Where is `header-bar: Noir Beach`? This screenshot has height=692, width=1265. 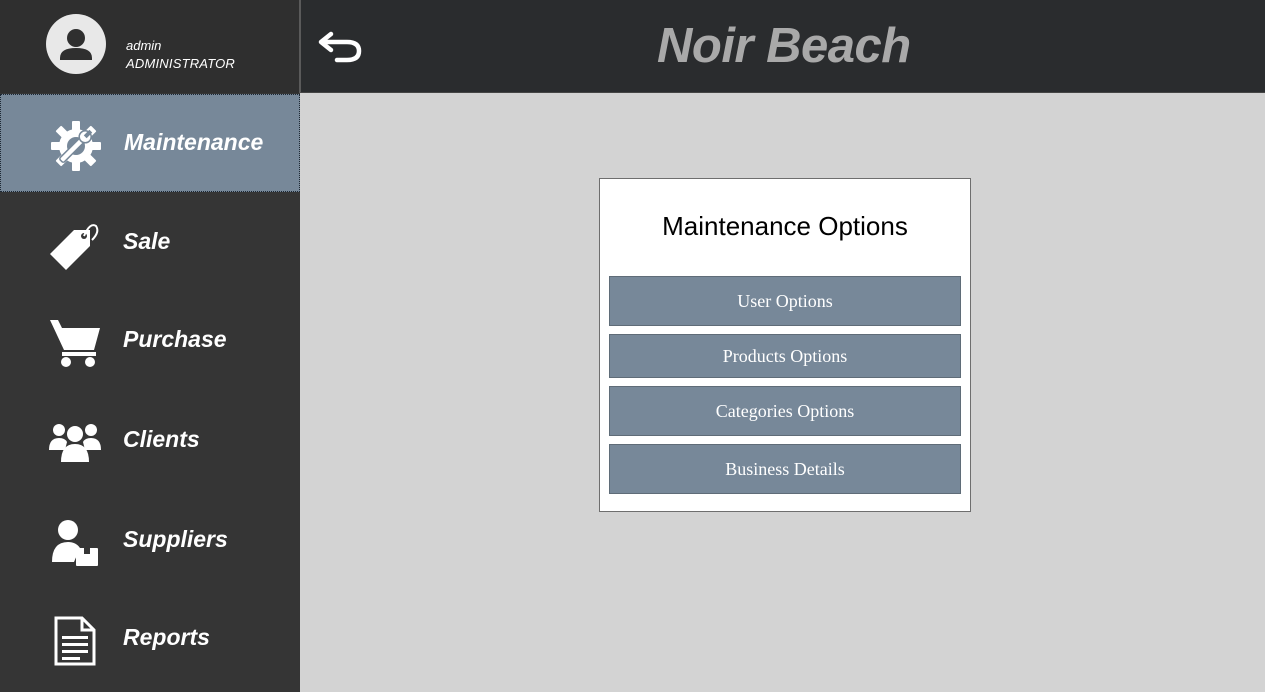 header-bar: Noir Beach is located at coordinates (782, 46).